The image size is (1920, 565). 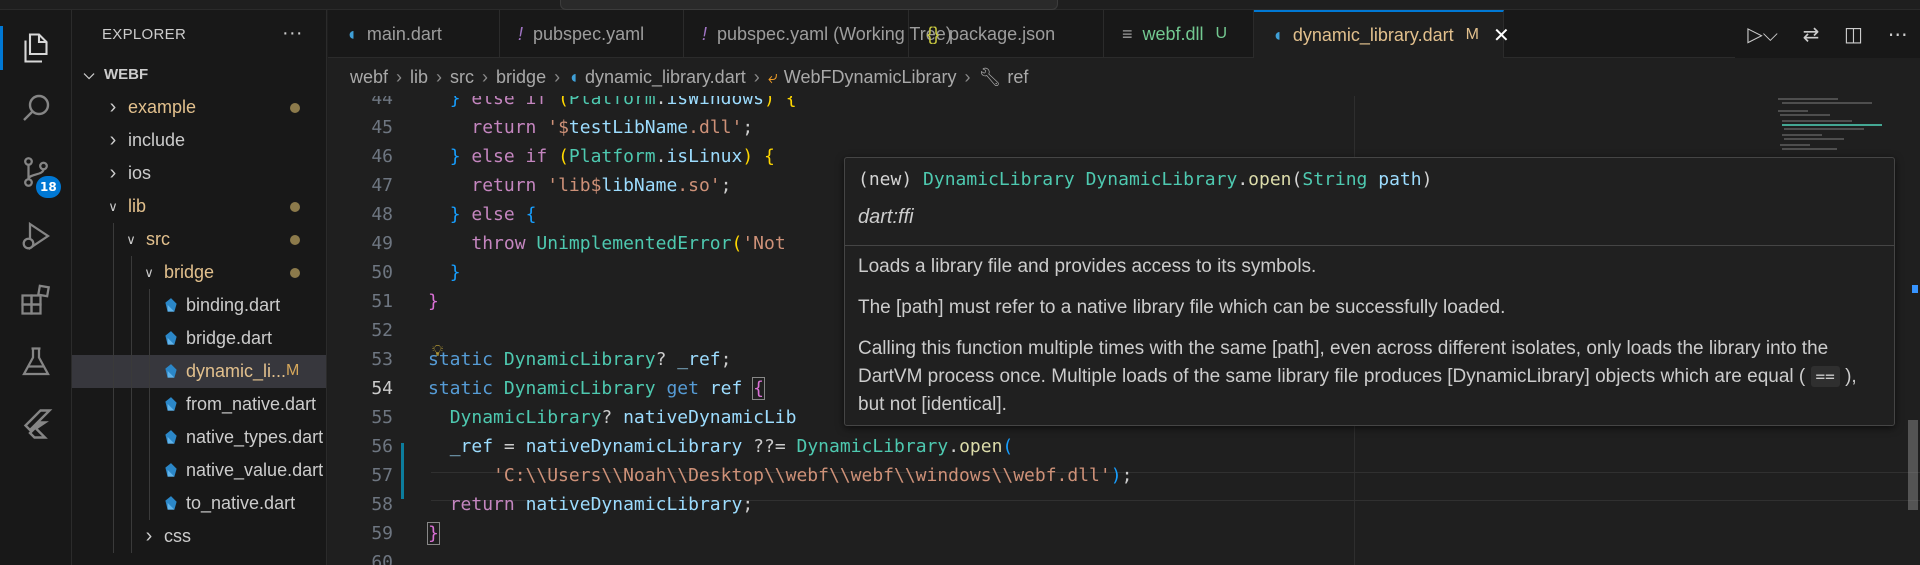 I want to click on tree-item-label: ios, so click(x=140, y=173).